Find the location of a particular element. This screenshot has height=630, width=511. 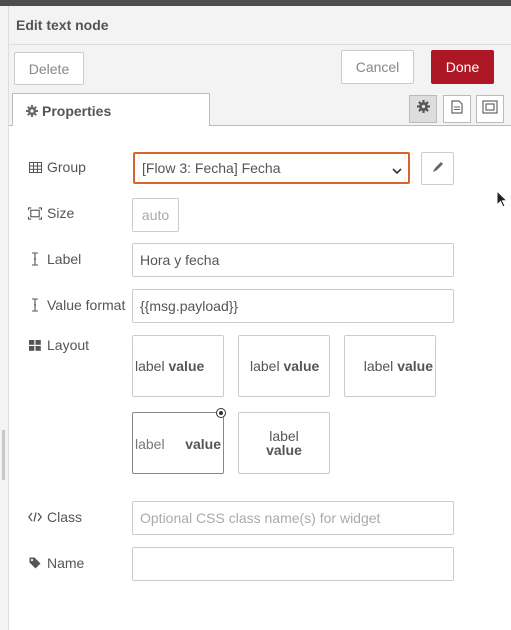

done-button: Done is located at coordinates (462, 67).